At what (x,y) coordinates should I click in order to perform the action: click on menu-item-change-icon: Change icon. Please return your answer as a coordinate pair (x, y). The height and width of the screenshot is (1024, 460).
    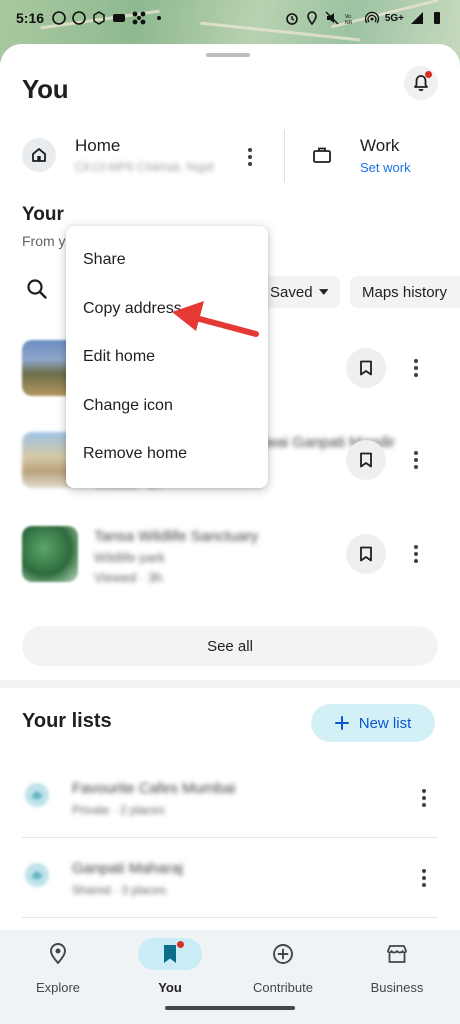
    Looking at the image, I should click on (167, 406).